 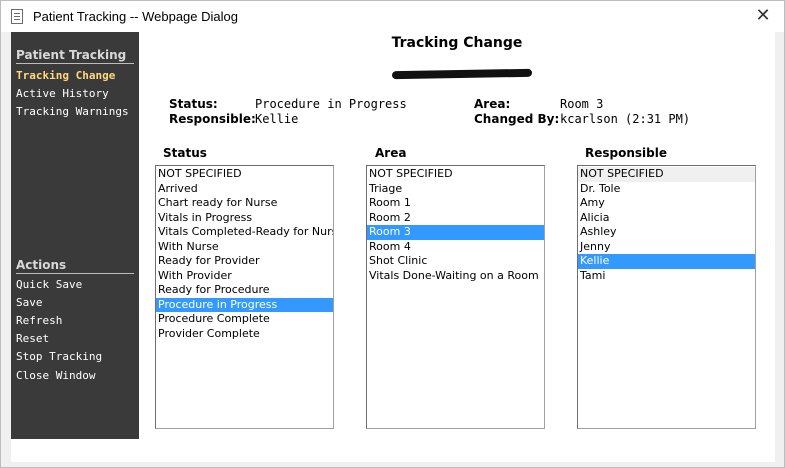 What do you see at coordinates (244, 276) in the screenshot?
I see `status-option: With Provider` at bounding box center [244, 276].